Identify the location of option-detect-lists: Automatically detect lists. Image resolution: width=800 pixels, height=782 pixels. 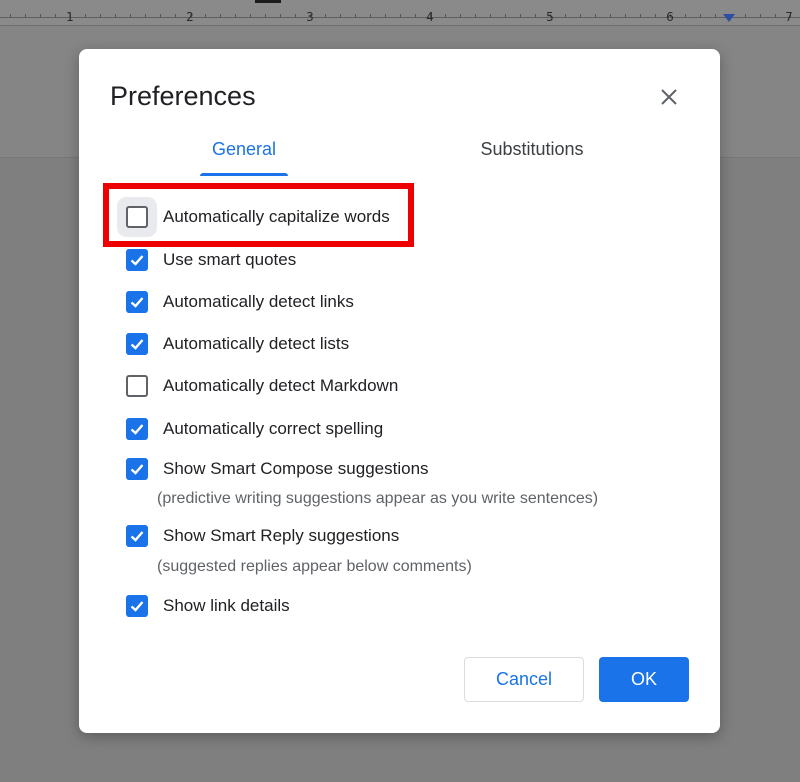
(237, 344).